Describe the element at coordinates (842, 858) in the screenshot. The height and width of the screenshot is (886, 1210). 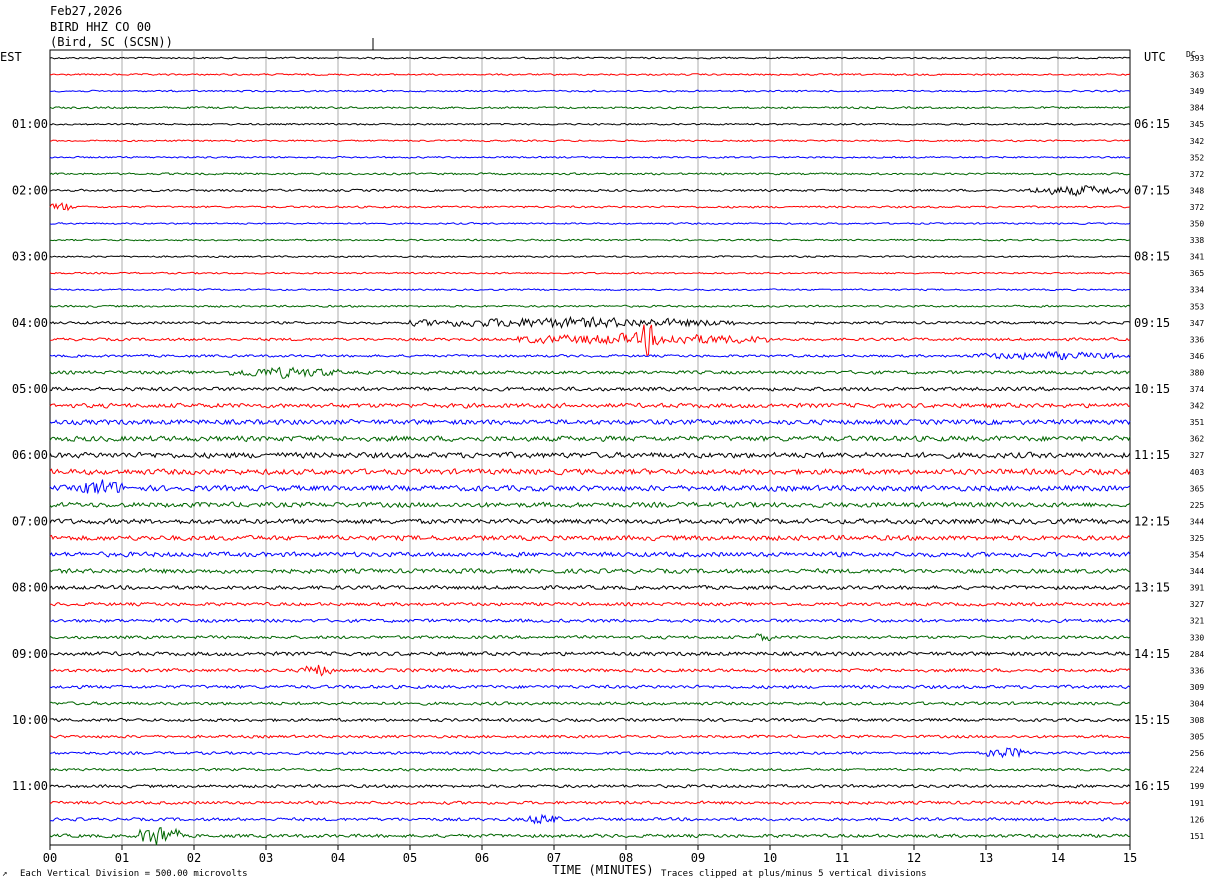
I see `x-tick-label: 11` at that location.